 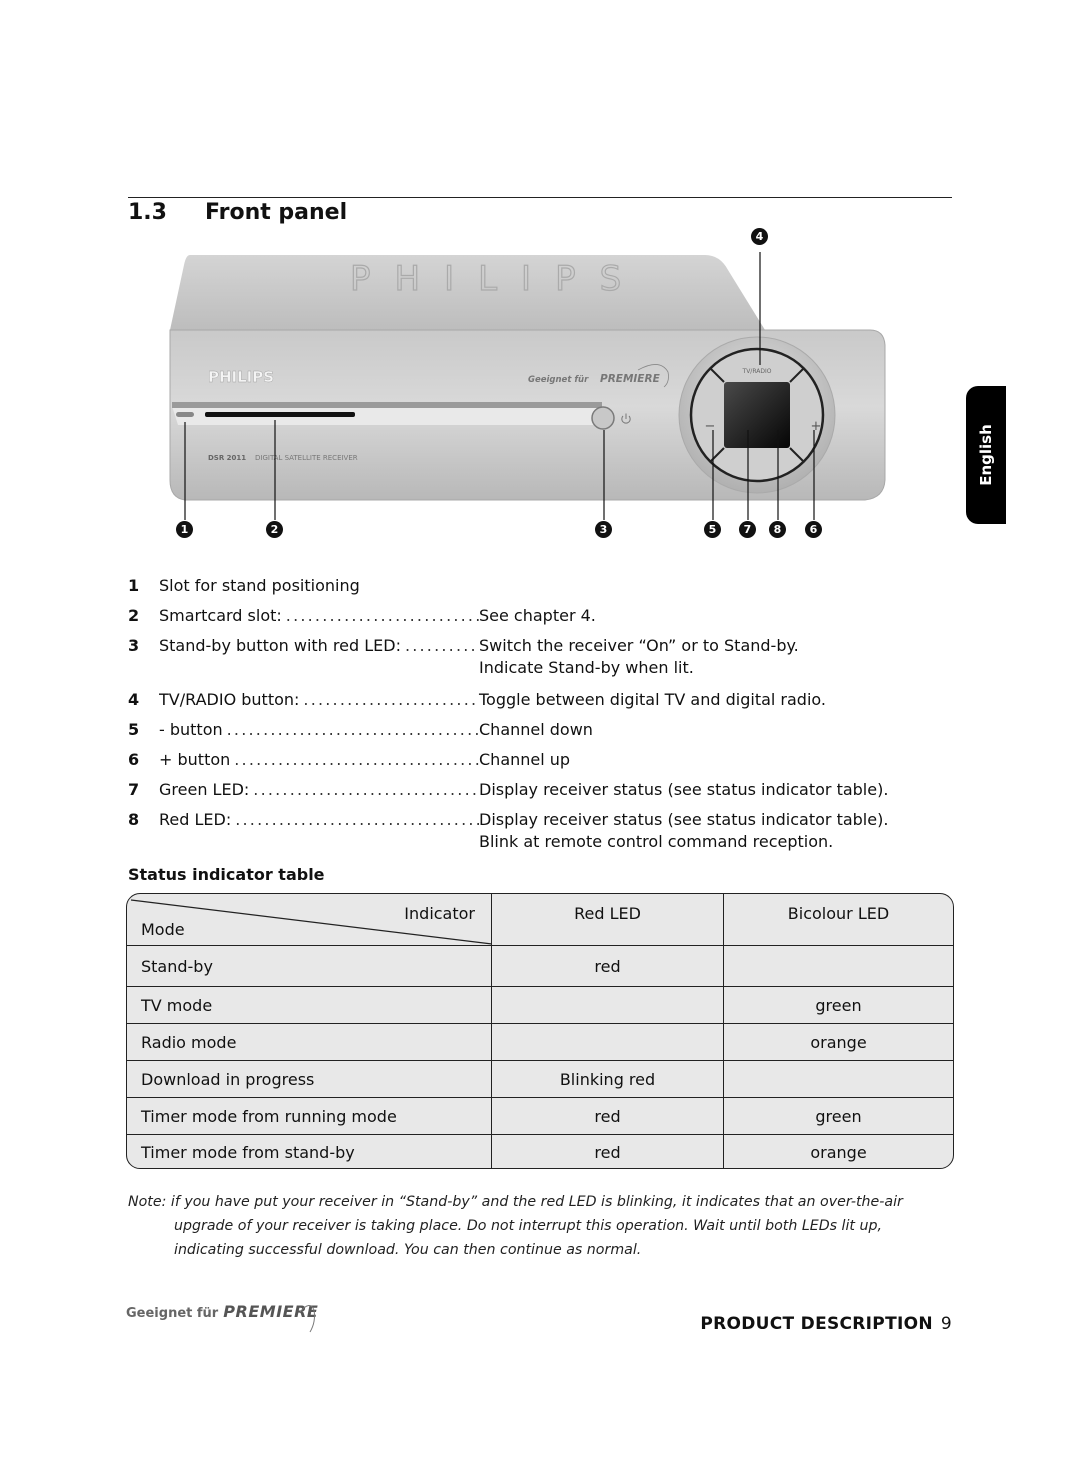 I want to click on feature-label: + button, so click(x=195, y=759).